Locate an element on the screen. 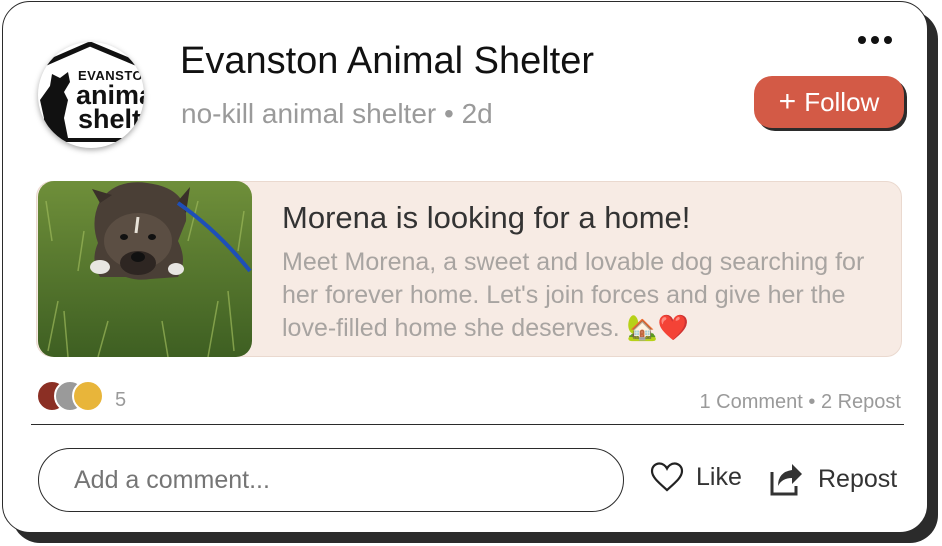 This screenshot has width=942, height=546. more-options-icon is located at coordinates (880, 40).